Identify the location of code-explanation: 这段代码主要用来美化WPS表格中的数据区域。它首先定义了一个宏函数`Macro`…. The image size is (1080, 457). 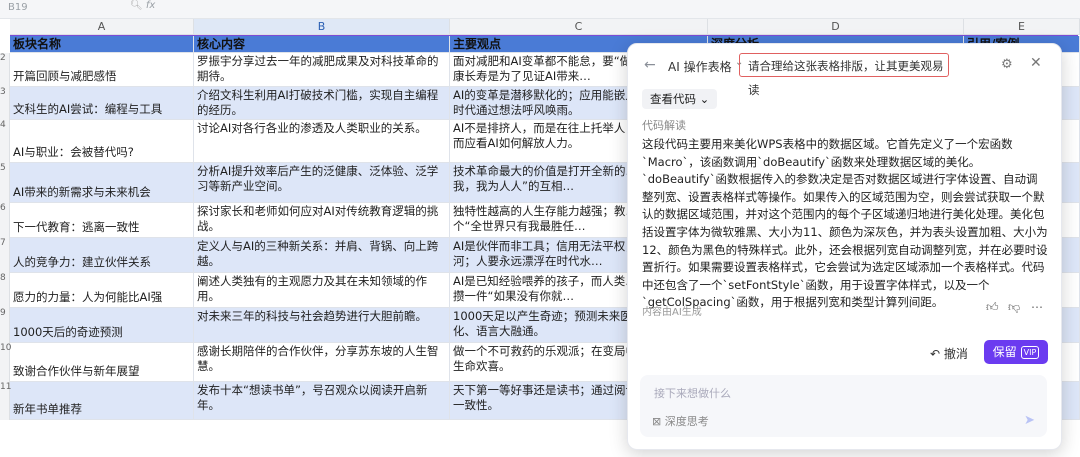
(845, 223).